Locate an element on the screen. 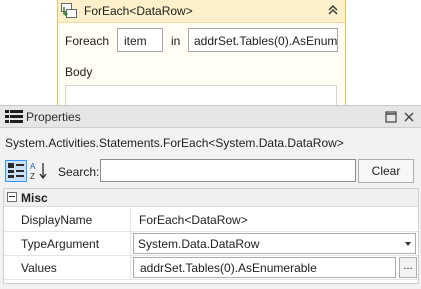 This screenshot has width=421, height=289. close-icon is located at coordinates (409, 117).